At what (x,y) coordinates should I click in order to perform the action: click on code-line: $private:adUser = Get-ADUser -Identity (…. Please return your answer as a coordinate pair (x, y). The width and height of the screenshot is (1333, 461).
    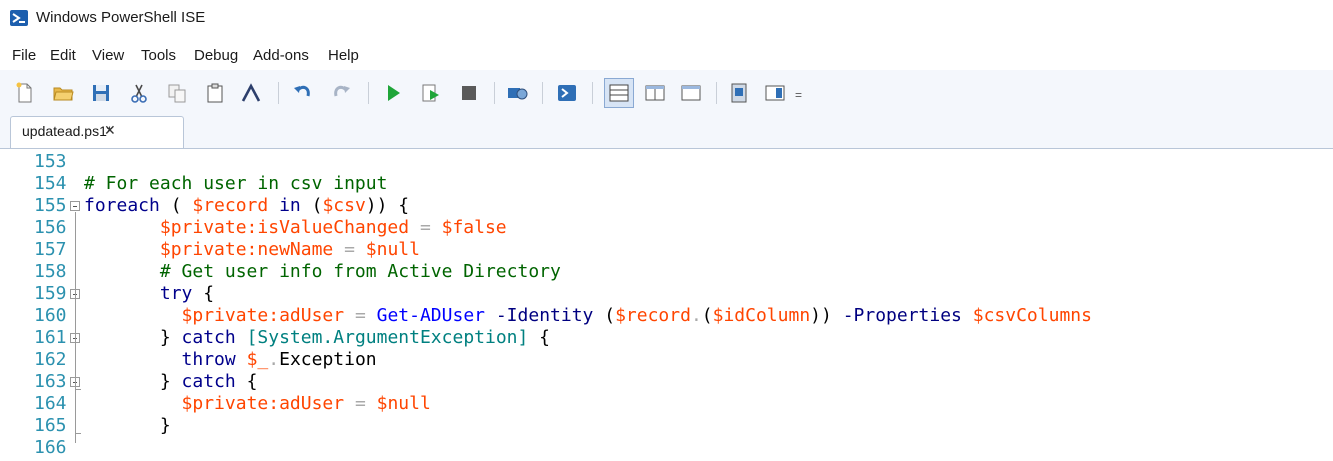
    Looking at the image, I should click on (588, 316).